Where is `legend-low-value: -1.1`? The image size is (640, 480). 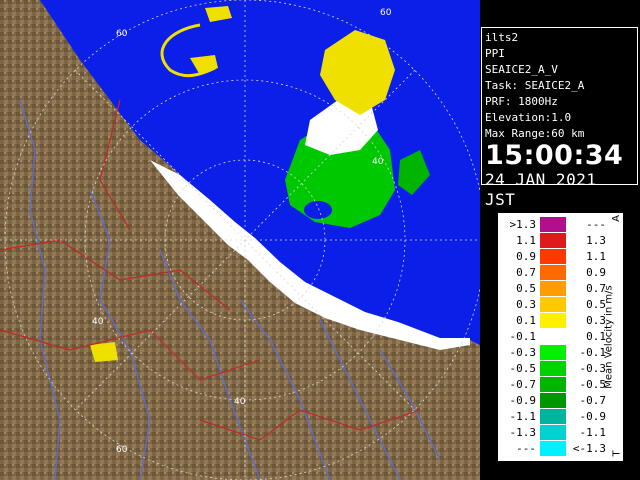 legend-low-value: -1.1 is located at coordinates (523, 416).